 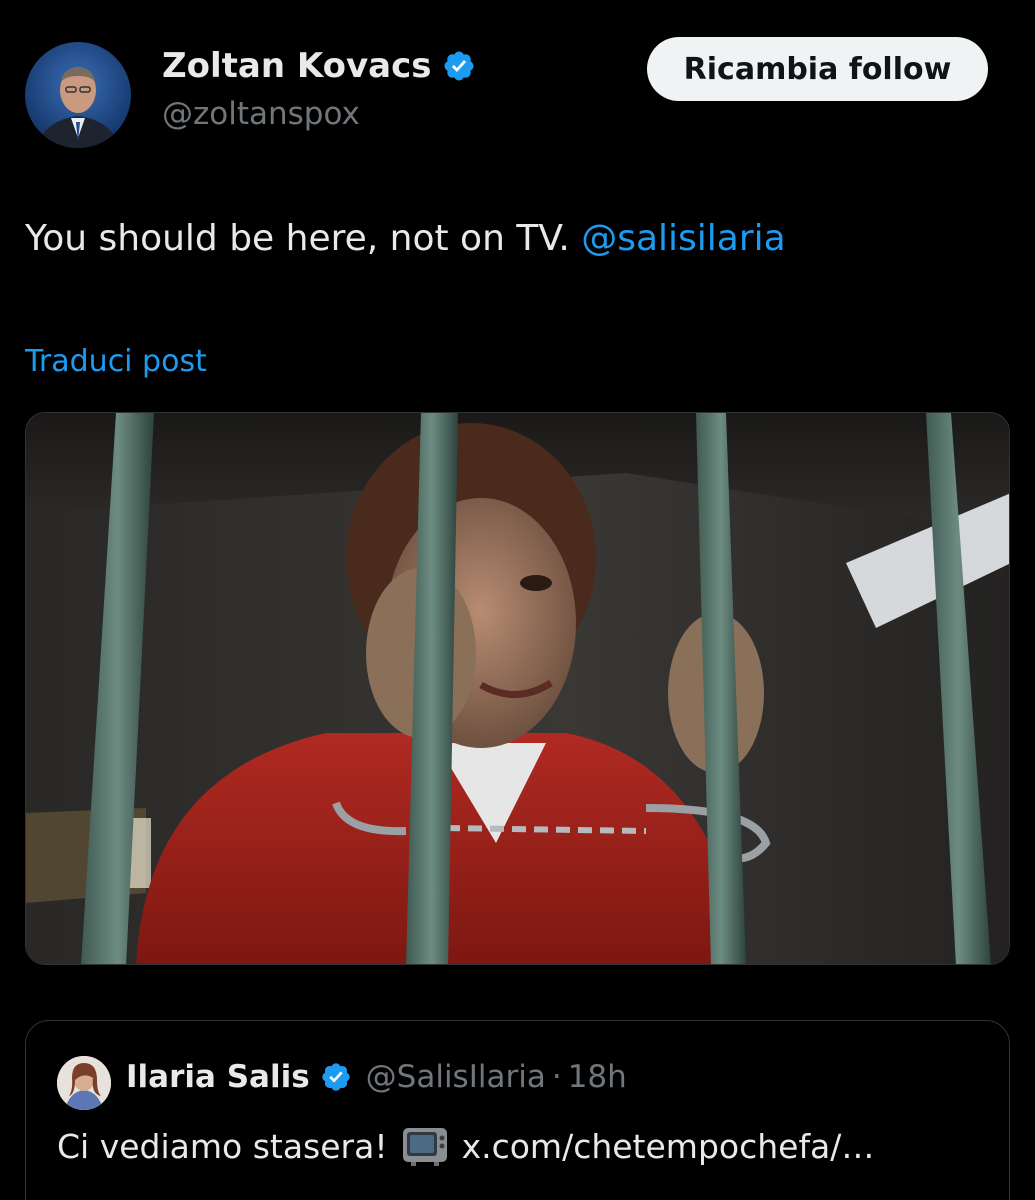 What do you see at coordinates (597, 1077) in the screenshot?
I see `quoted-post-time: 18h` at bounding box center [597, 1077].